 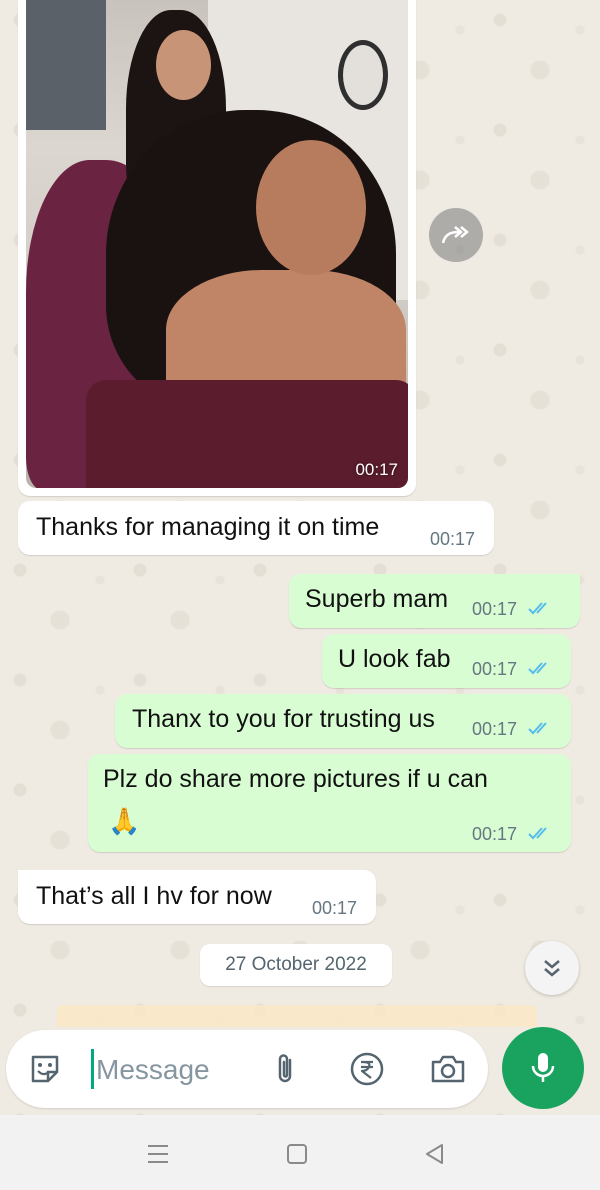 I want to click on voice-record-button, so click(x=543, y=1068).